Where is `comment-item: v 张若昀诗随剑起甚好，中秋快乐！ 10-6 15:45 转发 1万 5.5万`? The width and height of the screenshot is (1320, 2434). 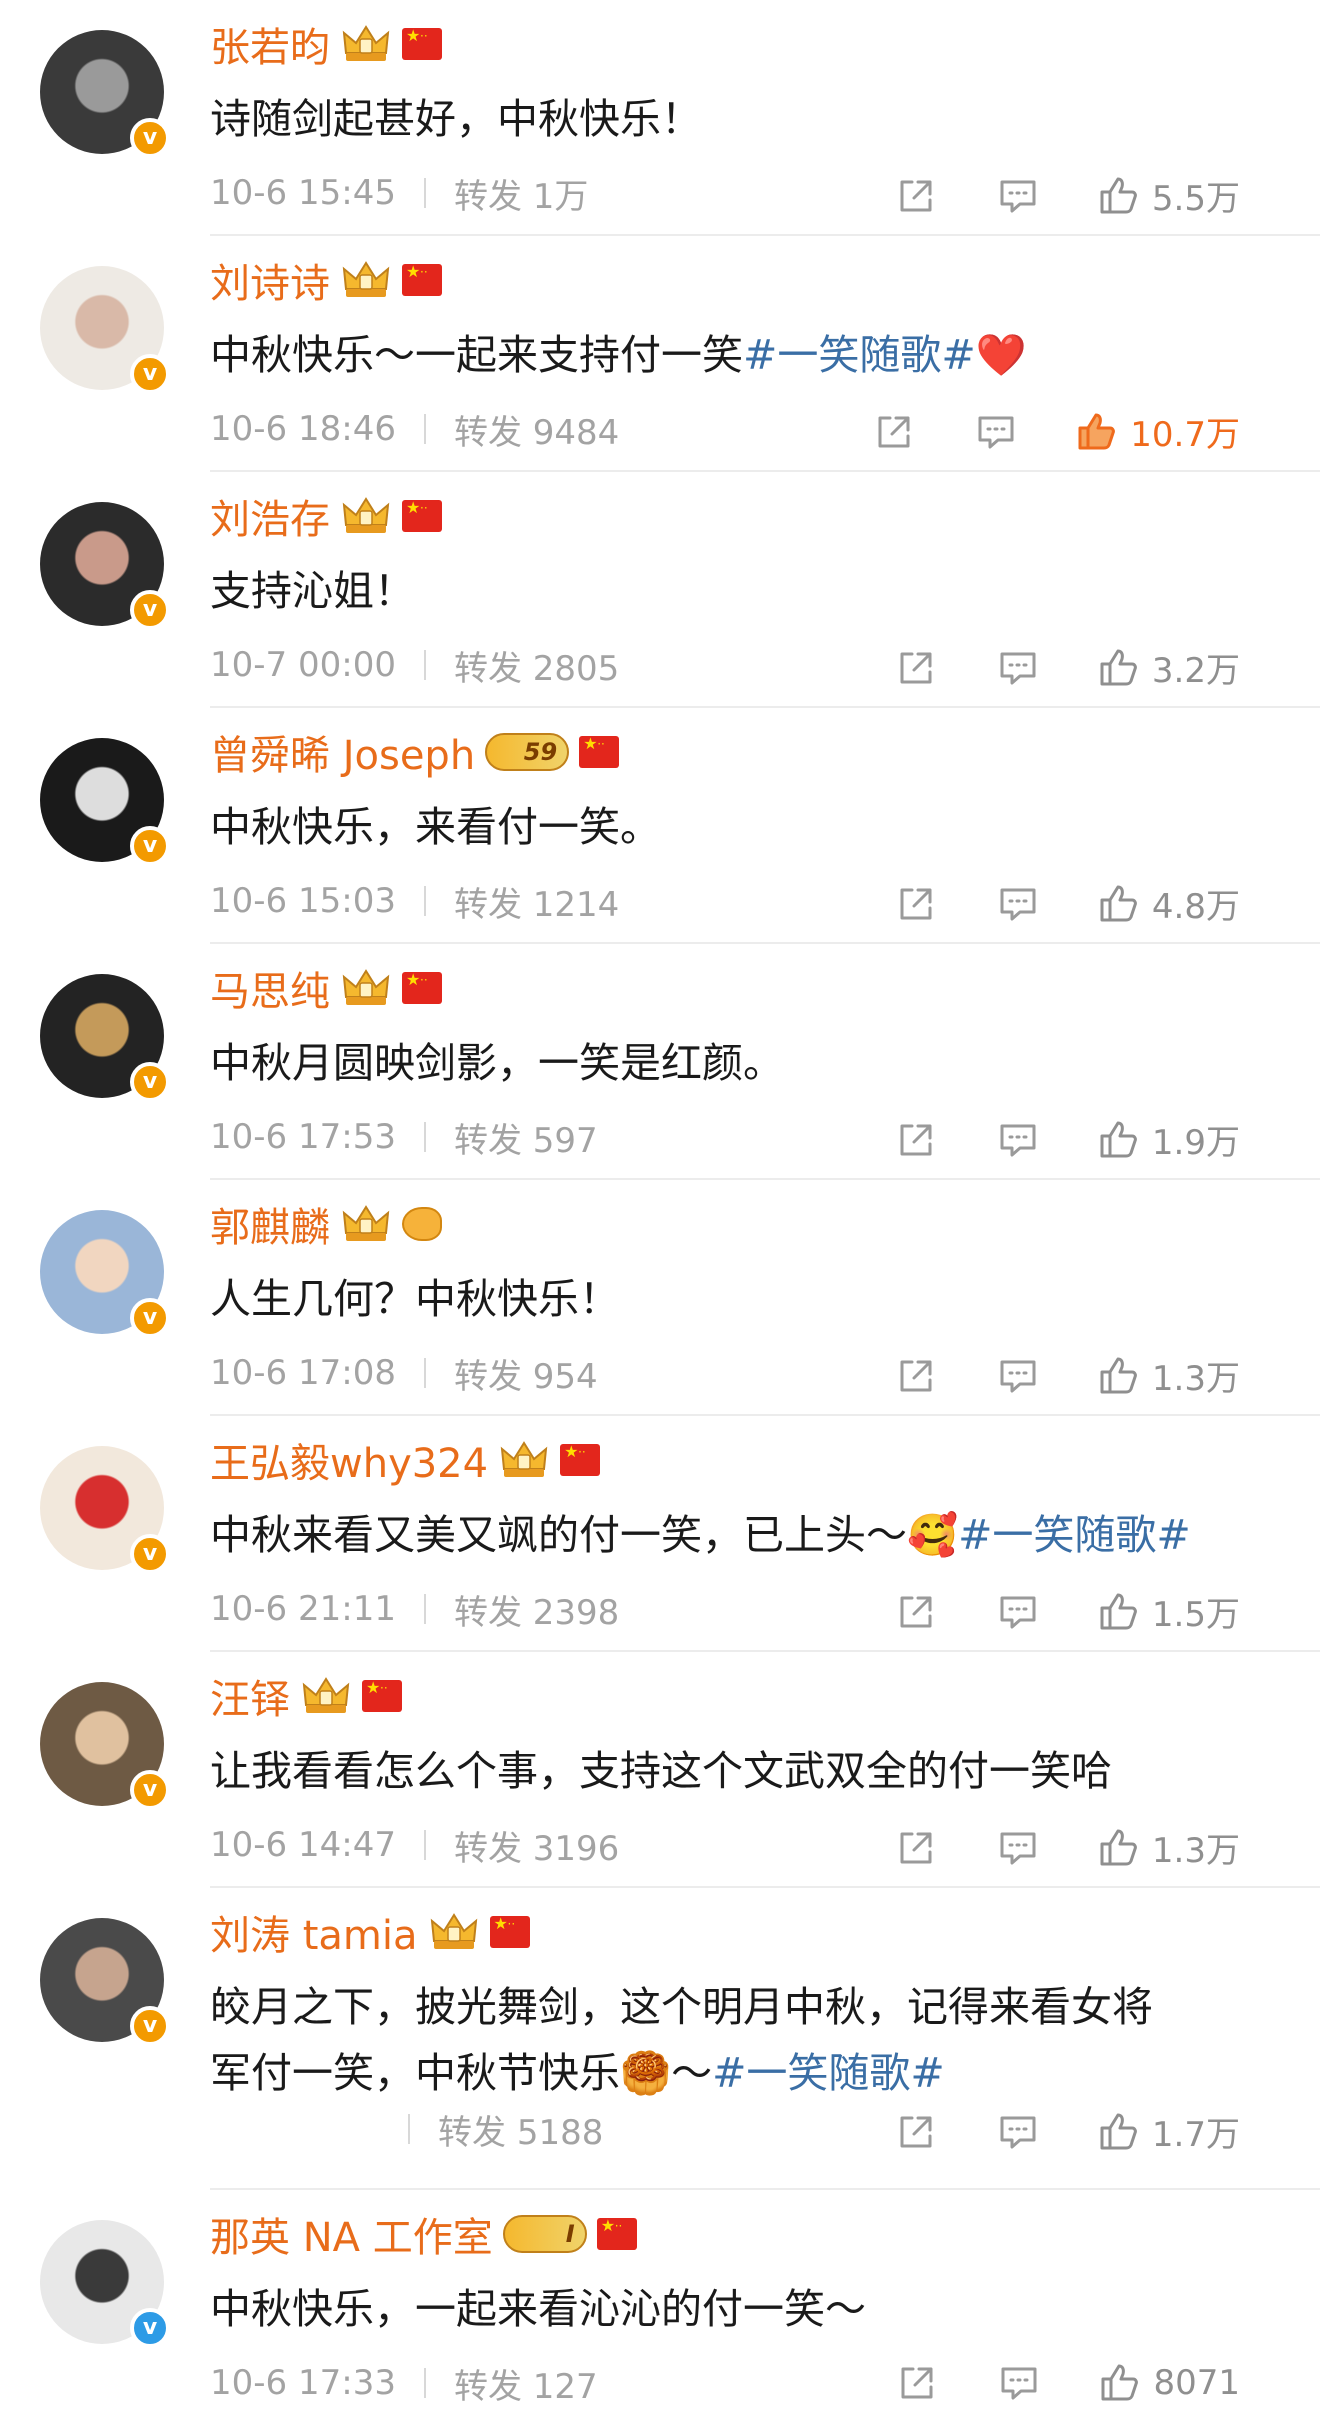
comment-item: v 张若昀诗随剑起甚好，中秋快乐！ 10-6 15:45 转发 1万 5.5万 is located at coordinates (660, 118).